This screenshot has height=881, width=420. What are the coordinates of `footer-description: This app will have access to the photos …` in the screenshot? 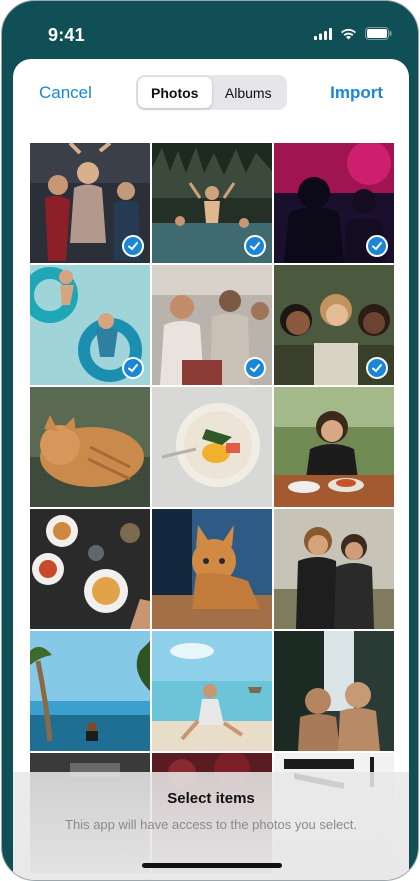 It's located at (211, 824).